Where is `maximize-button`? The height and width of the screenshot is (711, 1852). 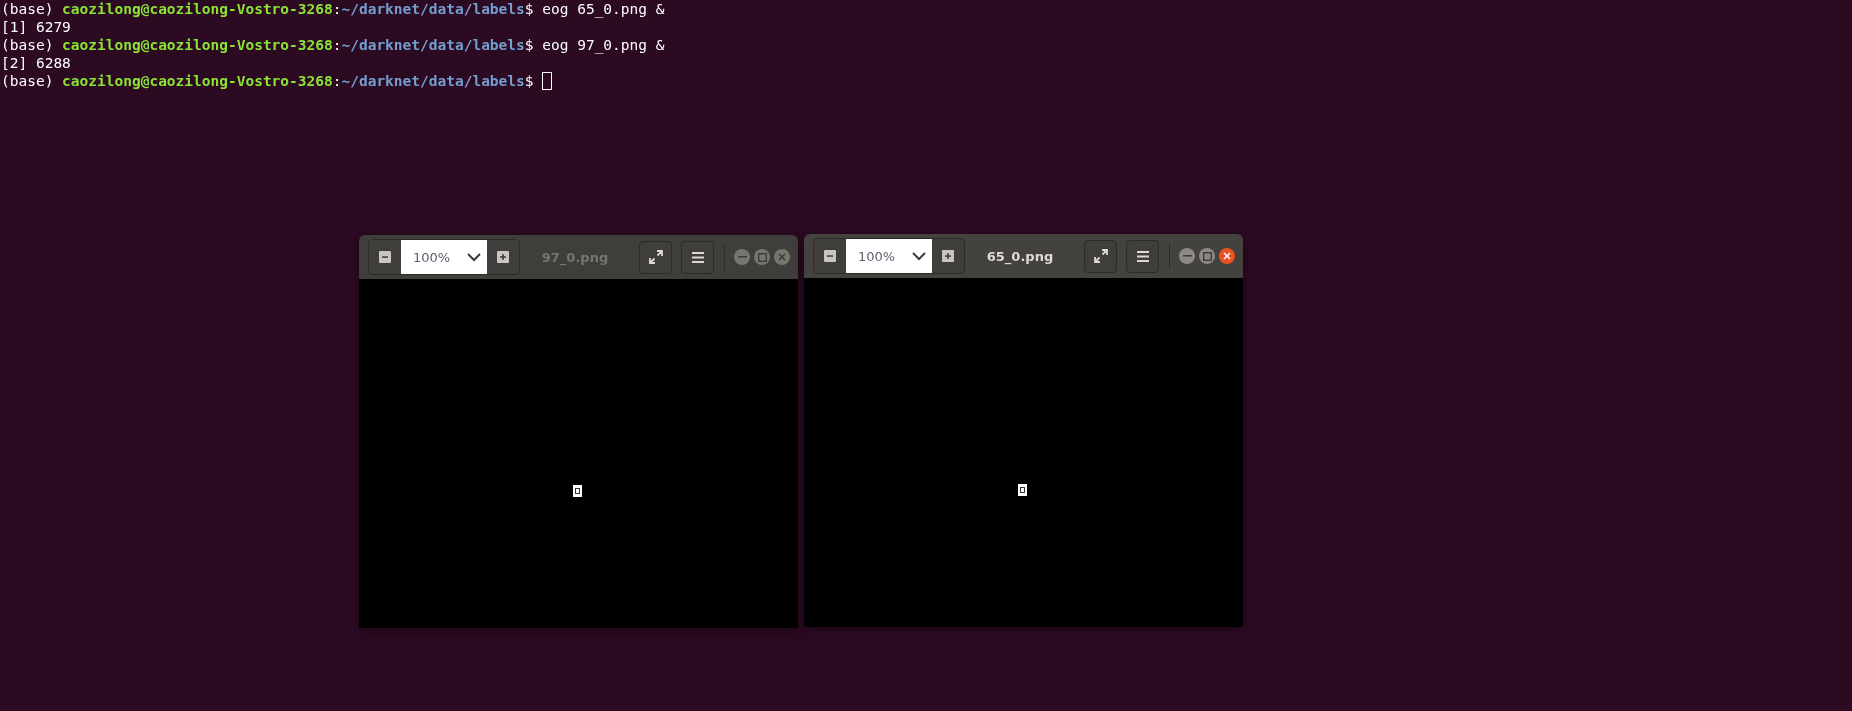
maximize-button is located at coordinates (762, 257).